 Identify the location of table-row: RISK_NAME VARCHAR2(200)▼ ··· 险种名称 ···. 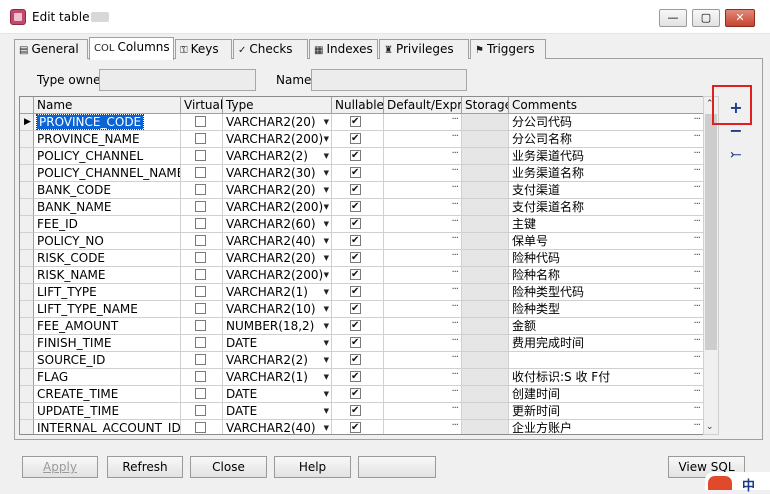
(361, 275).